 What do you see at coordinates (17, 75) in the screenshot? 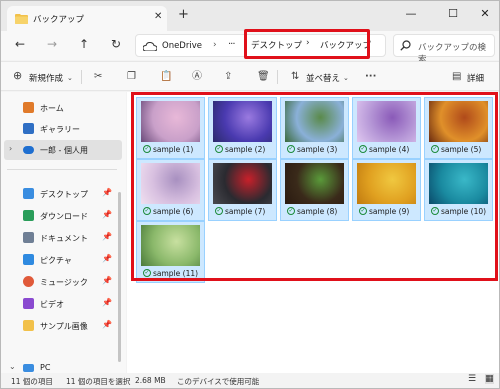
I see `new-plus-icon: ⊕` at bounding box center [17, 75].